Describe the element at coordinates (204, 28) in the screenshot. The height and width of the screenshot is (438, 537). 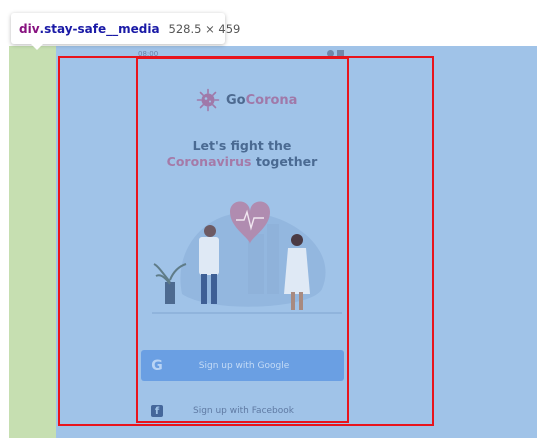
I see `tooltip-dimensions: 528.5 × 459` at that location.